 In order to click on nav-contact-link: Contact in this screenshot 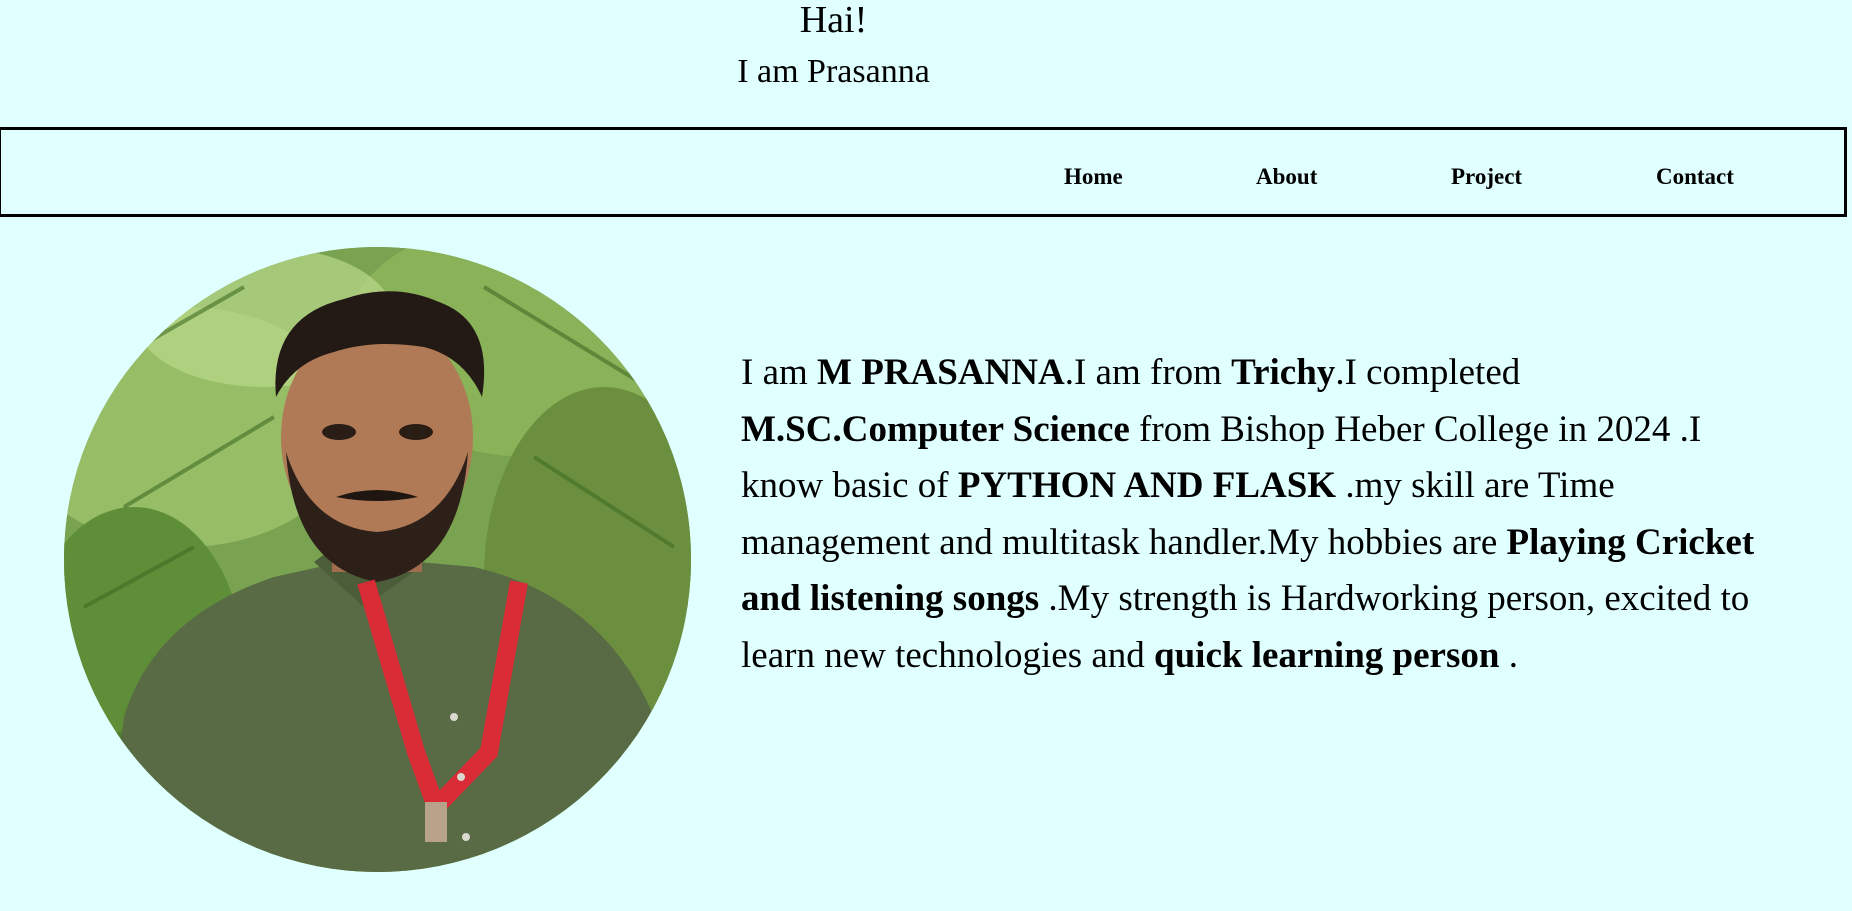, I will do `click(1695, 176)`.